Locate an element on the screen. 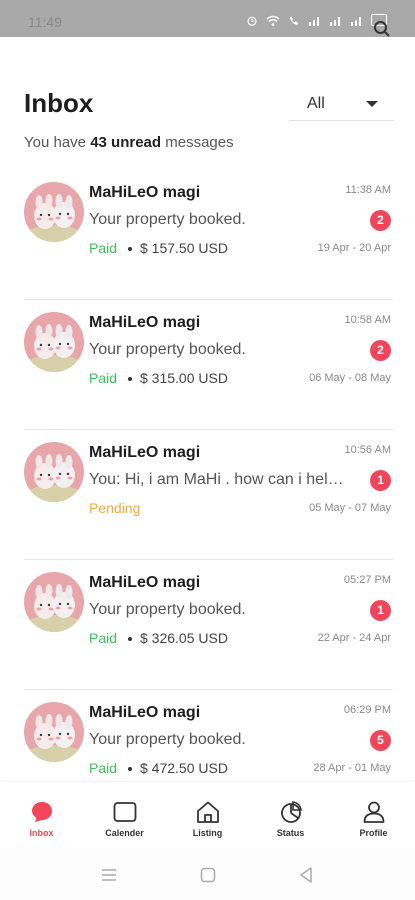  unread-count: 43 unread is located at coordinates (126, 142).